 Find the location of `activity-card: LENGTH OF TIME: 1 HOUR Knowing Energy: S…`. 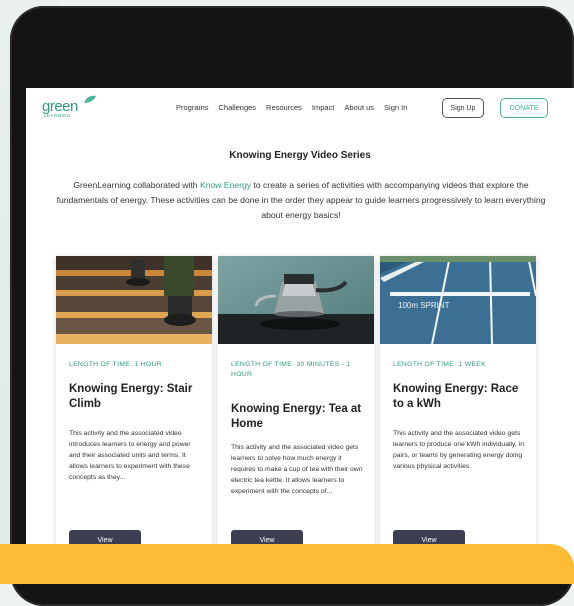

activity-card: LENGTH OF TIME: 1 HOUR Knowing Energy: S… is located at coordinates (134, 414).